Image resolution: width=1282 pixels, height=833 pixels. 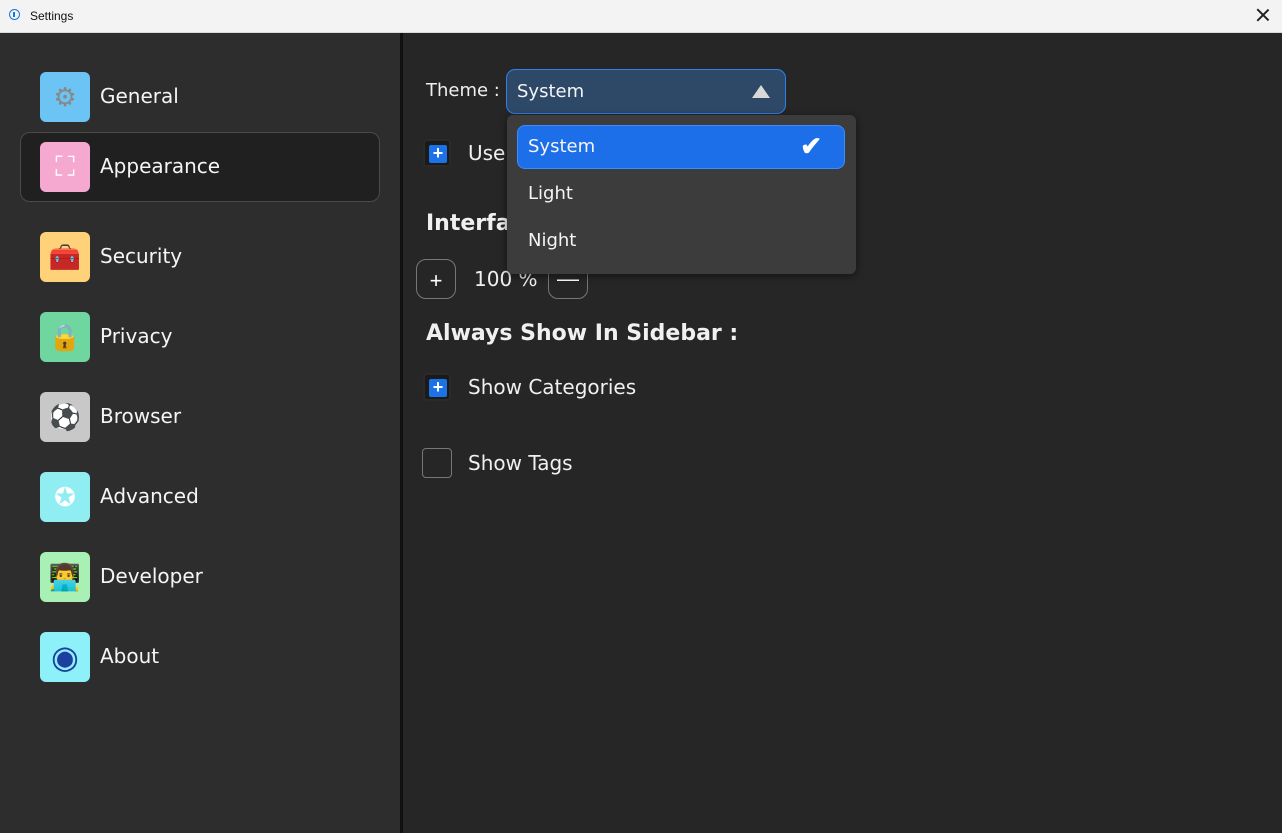 I want to click on sidebar-item-label: General, so click(x=139, y=96).